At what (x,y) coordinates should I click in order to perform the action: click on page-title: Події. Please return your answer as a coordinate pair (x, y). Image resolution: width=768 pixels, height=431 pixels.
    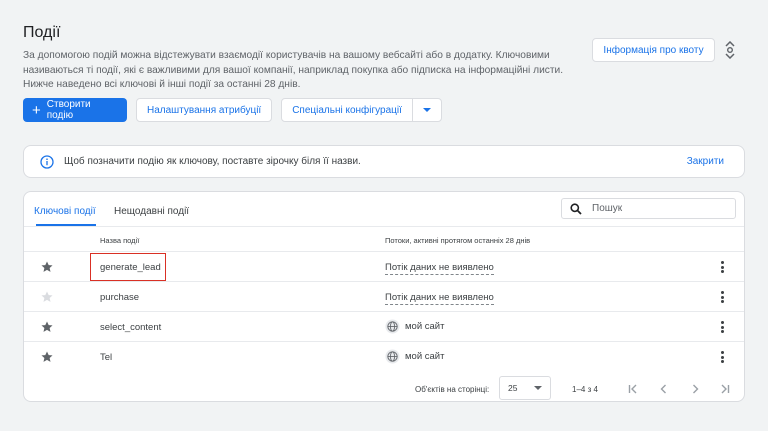
    Looking at the image, I should click on (42, 32).